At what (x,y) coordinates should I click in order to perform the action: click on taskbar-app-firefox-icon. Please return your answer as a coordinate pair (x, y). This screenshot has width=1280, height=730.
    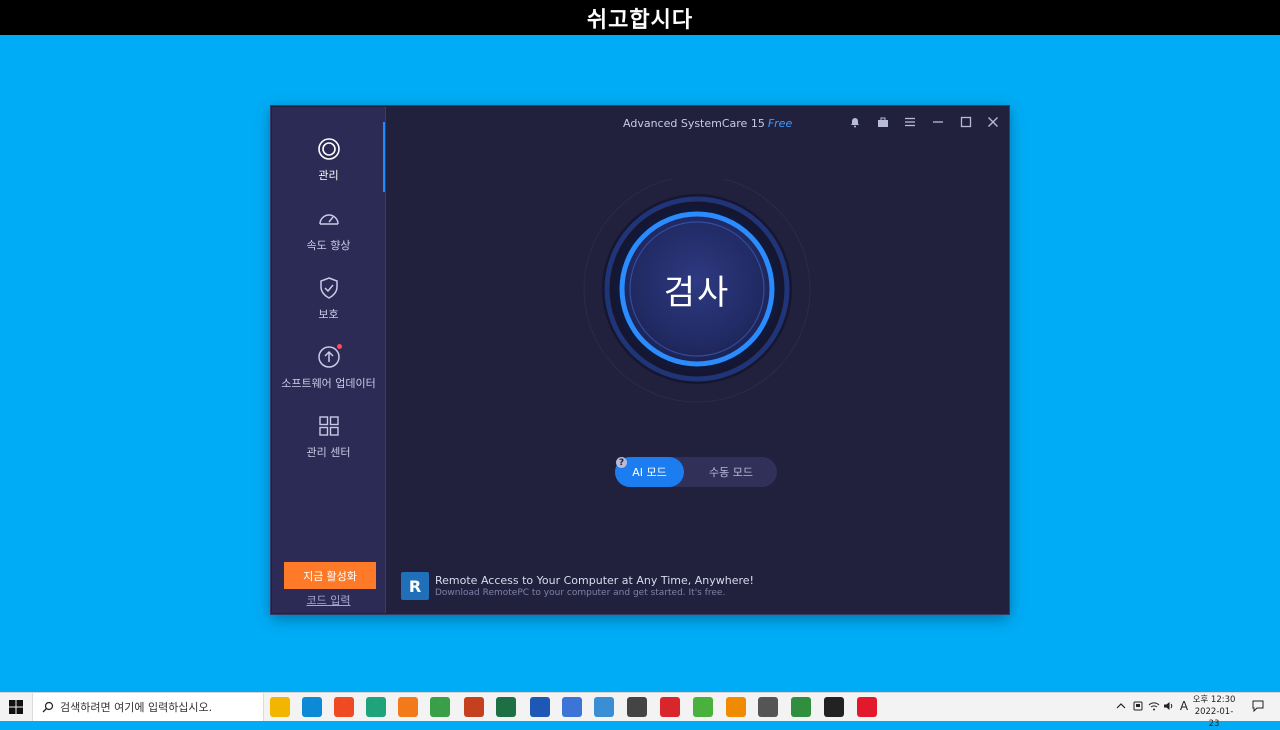
    Looking at the image, I should click on (408, 707).